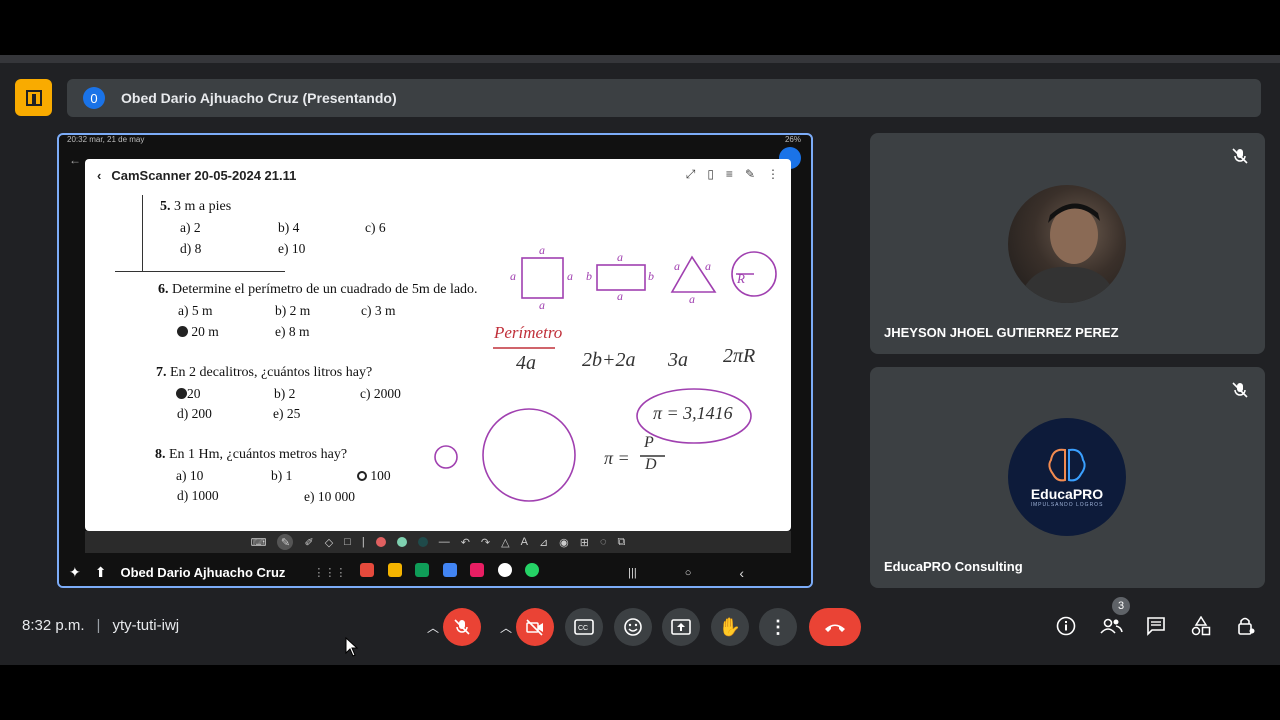  I want to click on raise-hand-button: ✋, so click(730, 627).